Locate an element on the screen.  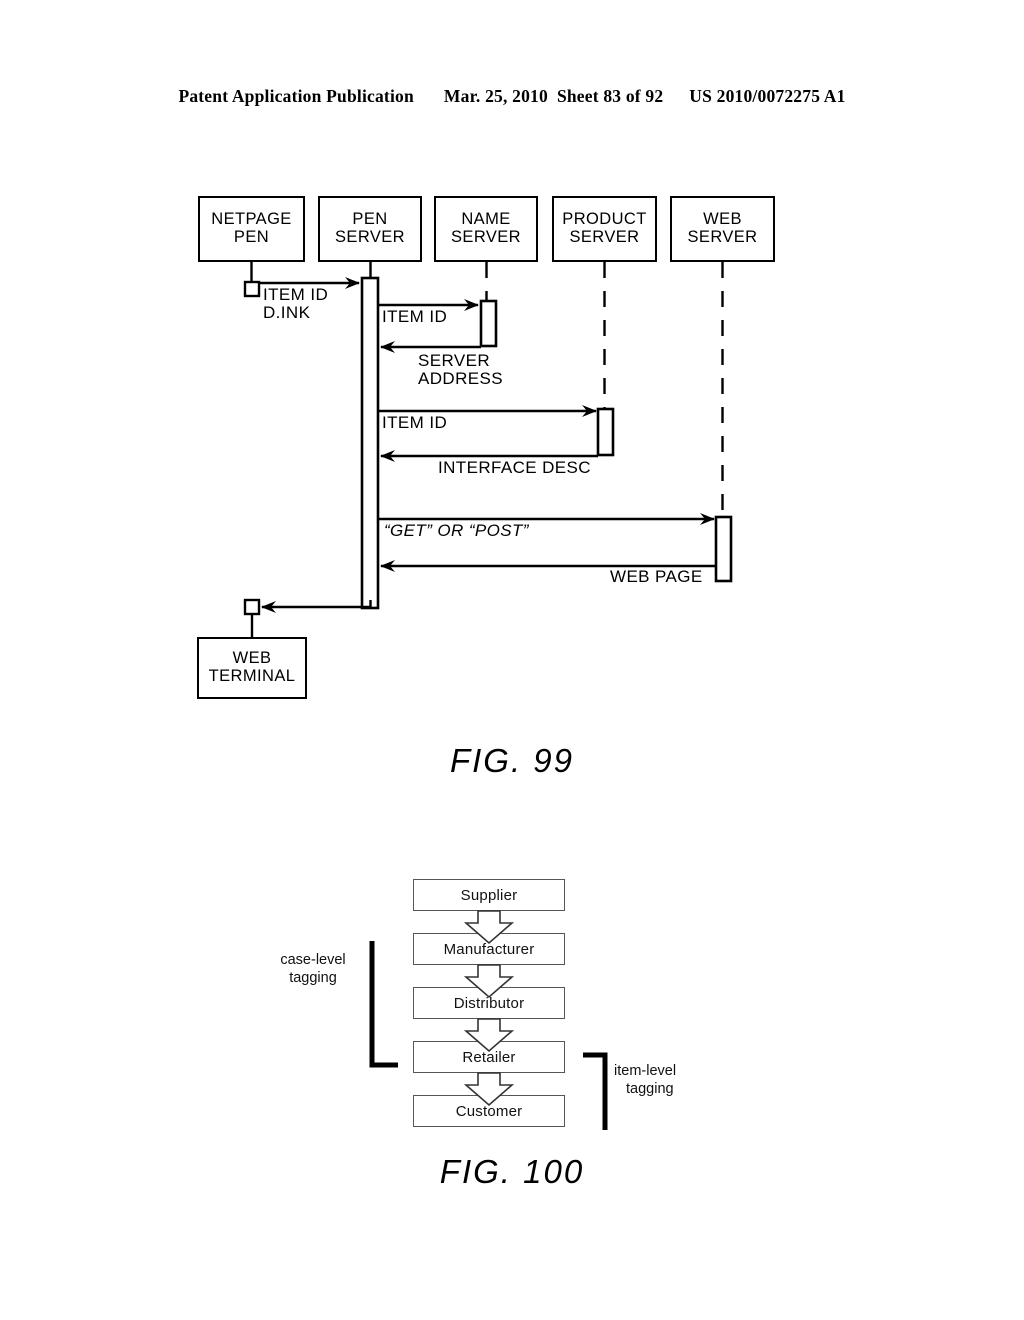
activation-netpage-pen is located at coordinates (252, 289).